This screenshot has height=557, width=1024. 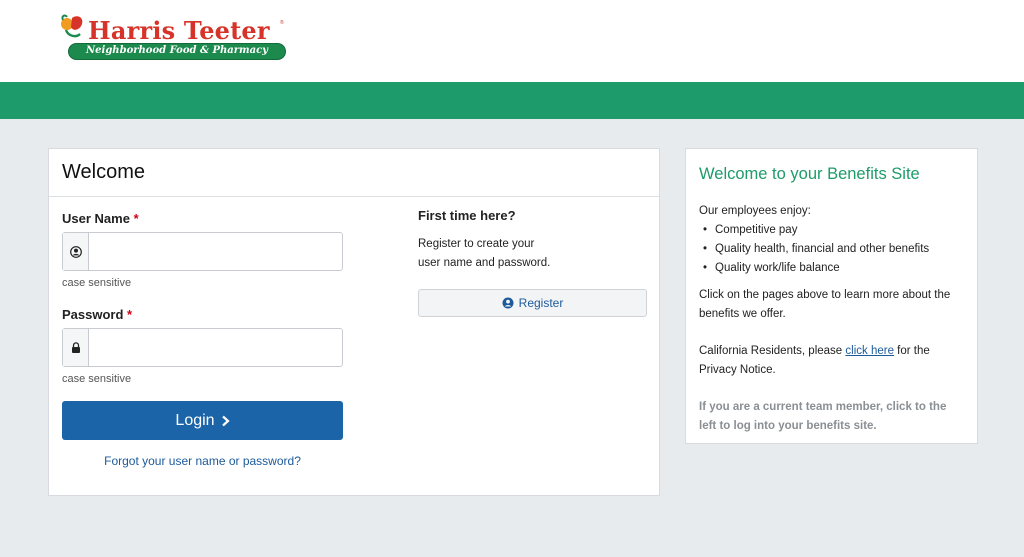 What do you see at coordinates (96, 218) in the screenshot?
I see `username-label-text: User Name` at bounding box center [96, 218].